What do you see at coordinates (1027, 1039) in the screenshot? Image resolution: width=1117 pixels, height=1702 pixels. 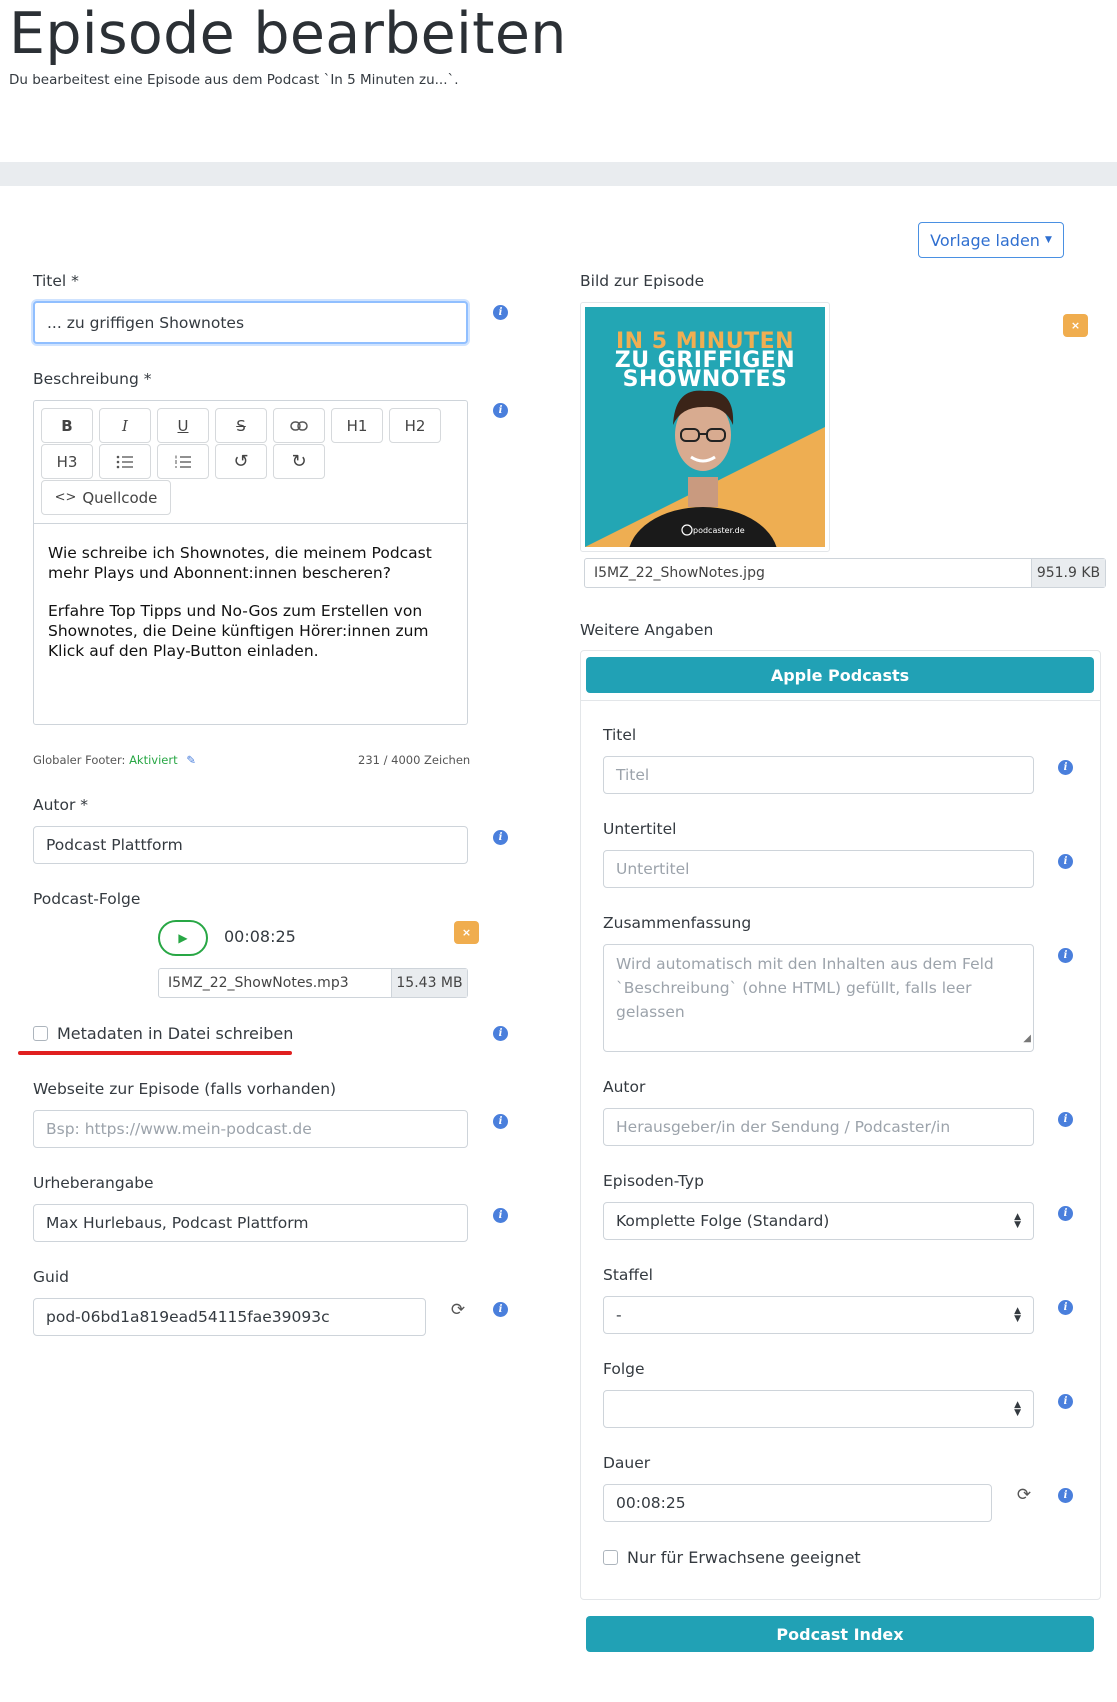 I see `resize-handle-icon: ◢` at bounding box center [1027, 1039].